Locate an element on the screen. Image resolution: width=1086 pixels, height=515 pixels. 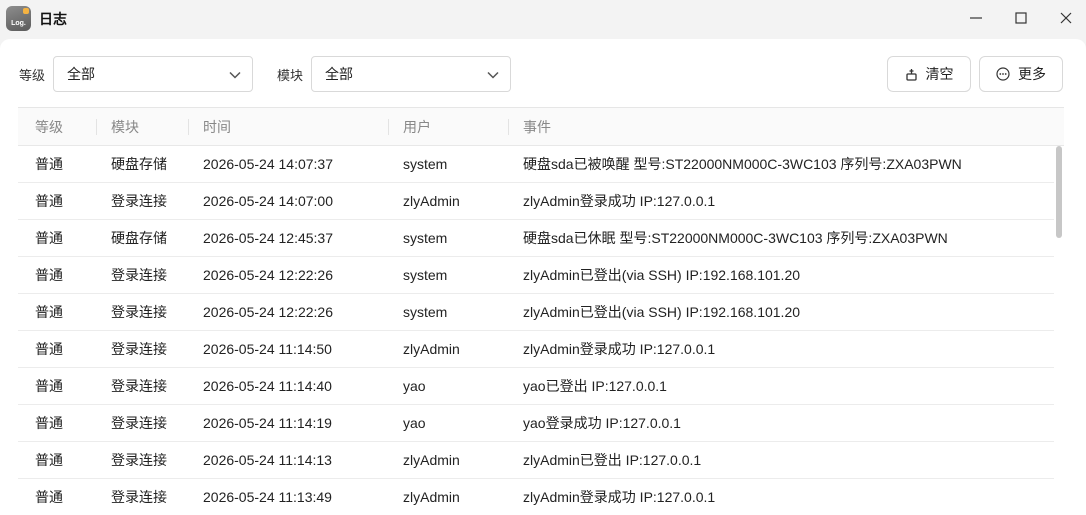
module-filter-label: 模块 is located at coordinates (290, 75).